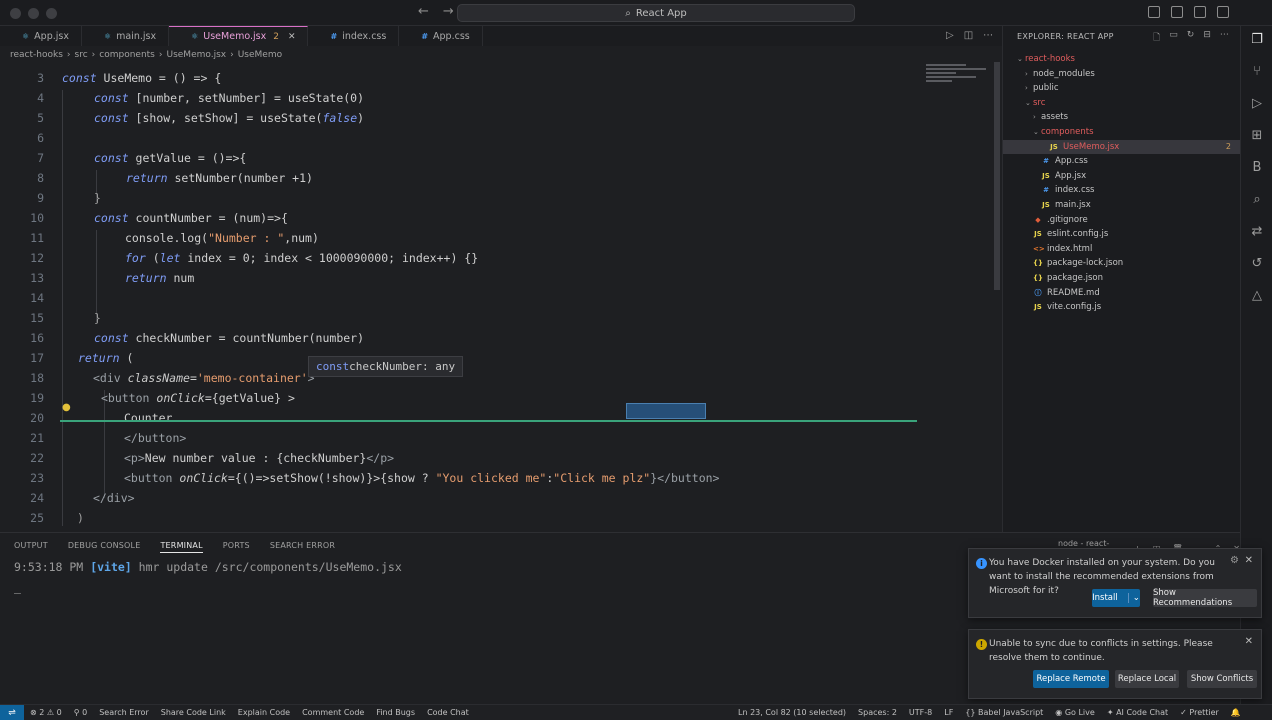 This screenshot has height=720, width=1272. I want to click on split-editor-icon: ◫, so click(968, 35).